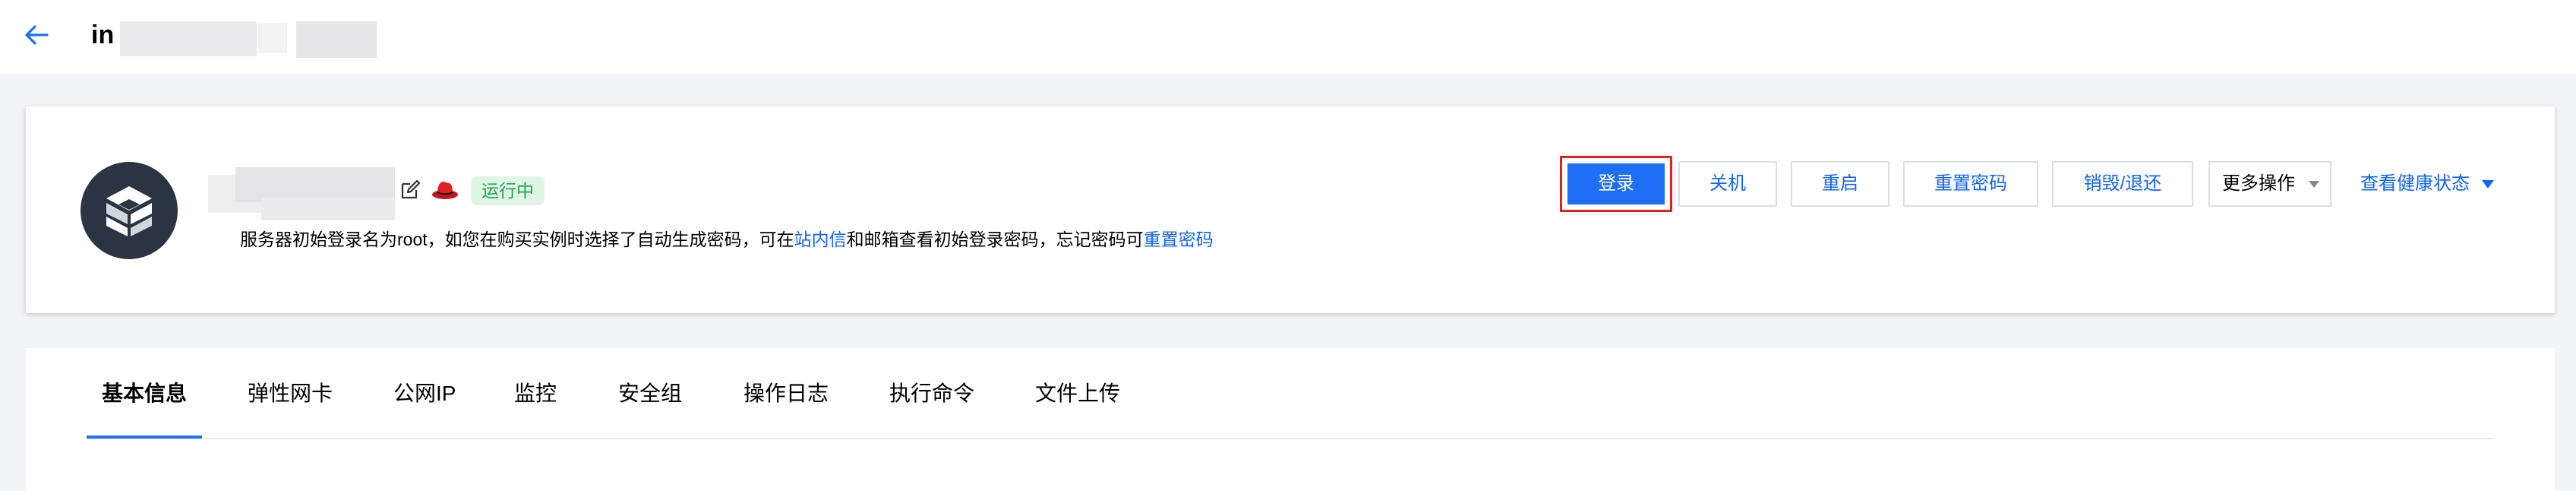 The image size is (2576, 491). Describe the element at coordinates (535, 394) in the screenshot. I see `tab-monitoring: 监控` at that location.